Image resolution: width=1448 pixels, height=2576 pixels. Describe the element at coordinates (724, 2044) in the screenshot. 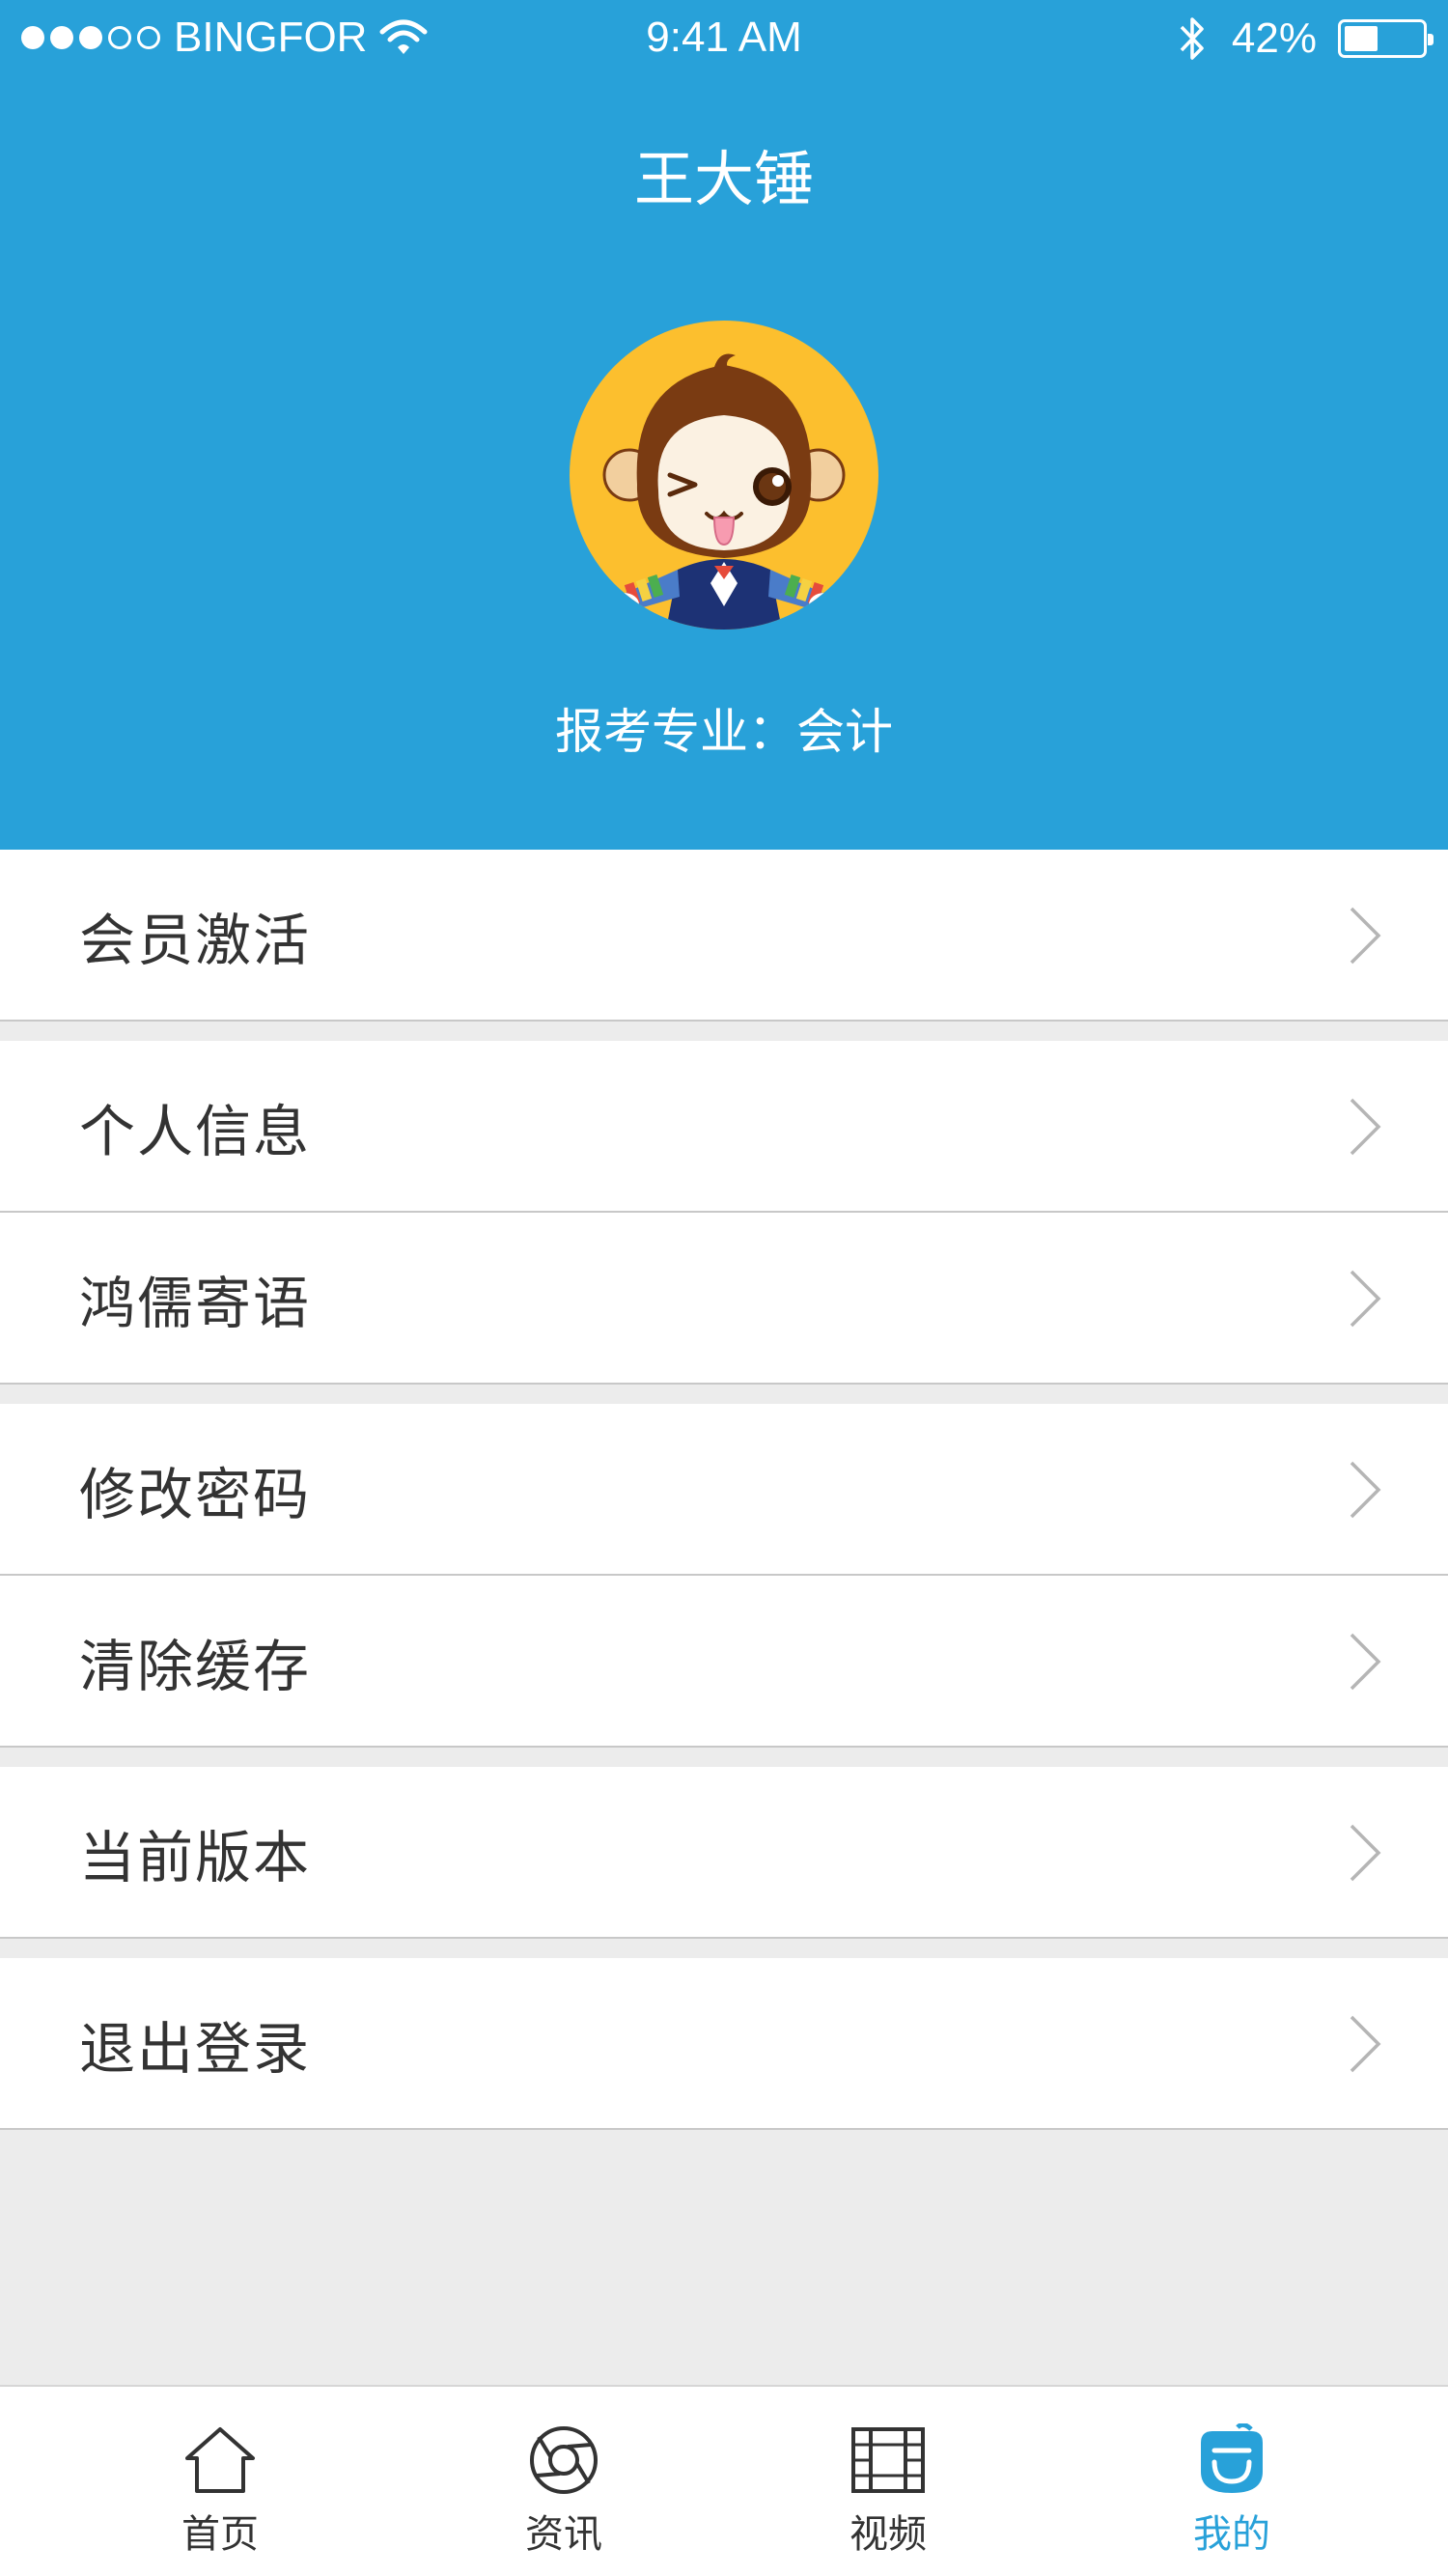

I see `menu-item-logout: 退出登录` at that location.